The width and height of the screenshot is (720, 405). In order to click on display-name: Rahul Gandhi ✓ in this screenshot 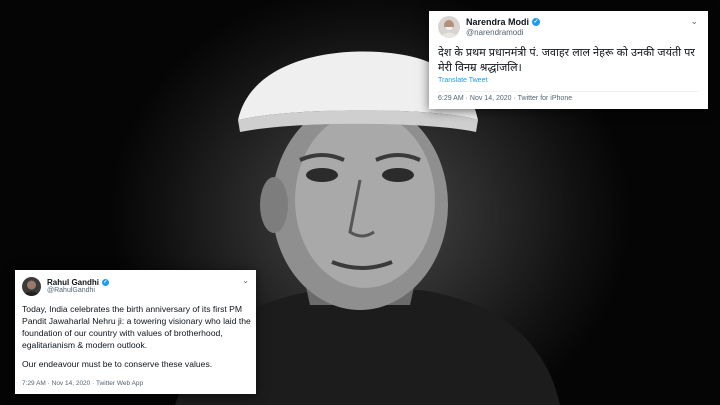, I will do `click(78, 282)`.